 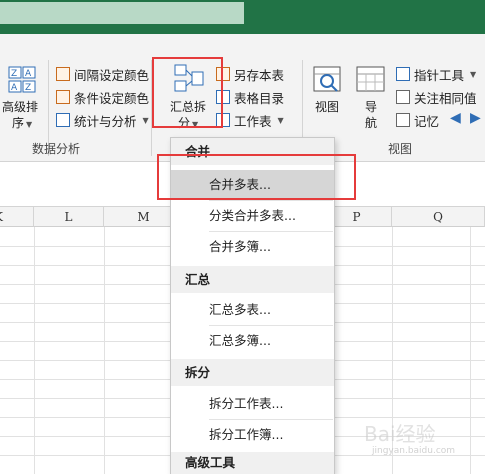 What do you see at coordinates (223, 97) in the screenshot?
I see `table-directory-icon` at bounding box center [223, 97].